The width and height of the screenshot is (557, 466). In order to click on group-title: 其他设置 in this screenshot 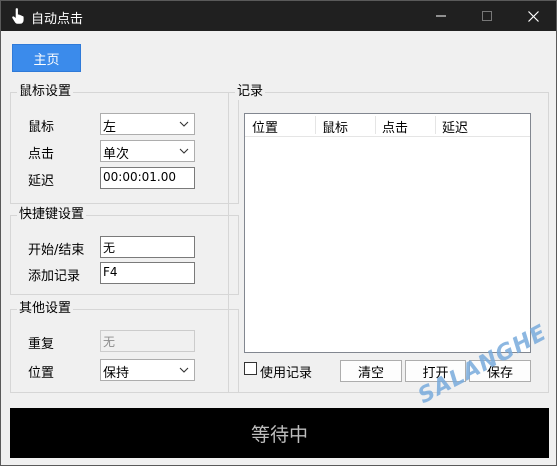, I will do `click(45, 309)`.